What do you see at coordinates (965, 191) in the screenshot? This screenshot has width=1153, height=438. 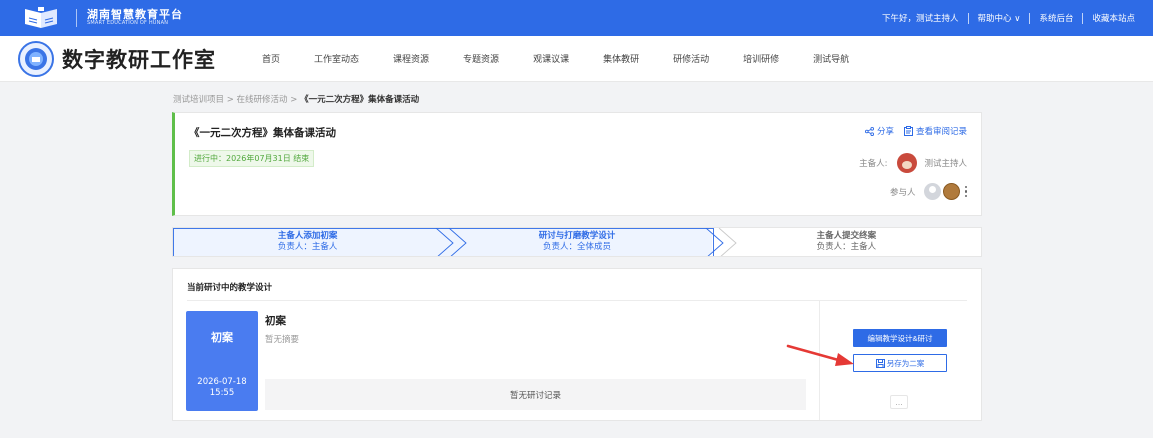 I see `more-vertical-icon` at bounding box center [965, 191].